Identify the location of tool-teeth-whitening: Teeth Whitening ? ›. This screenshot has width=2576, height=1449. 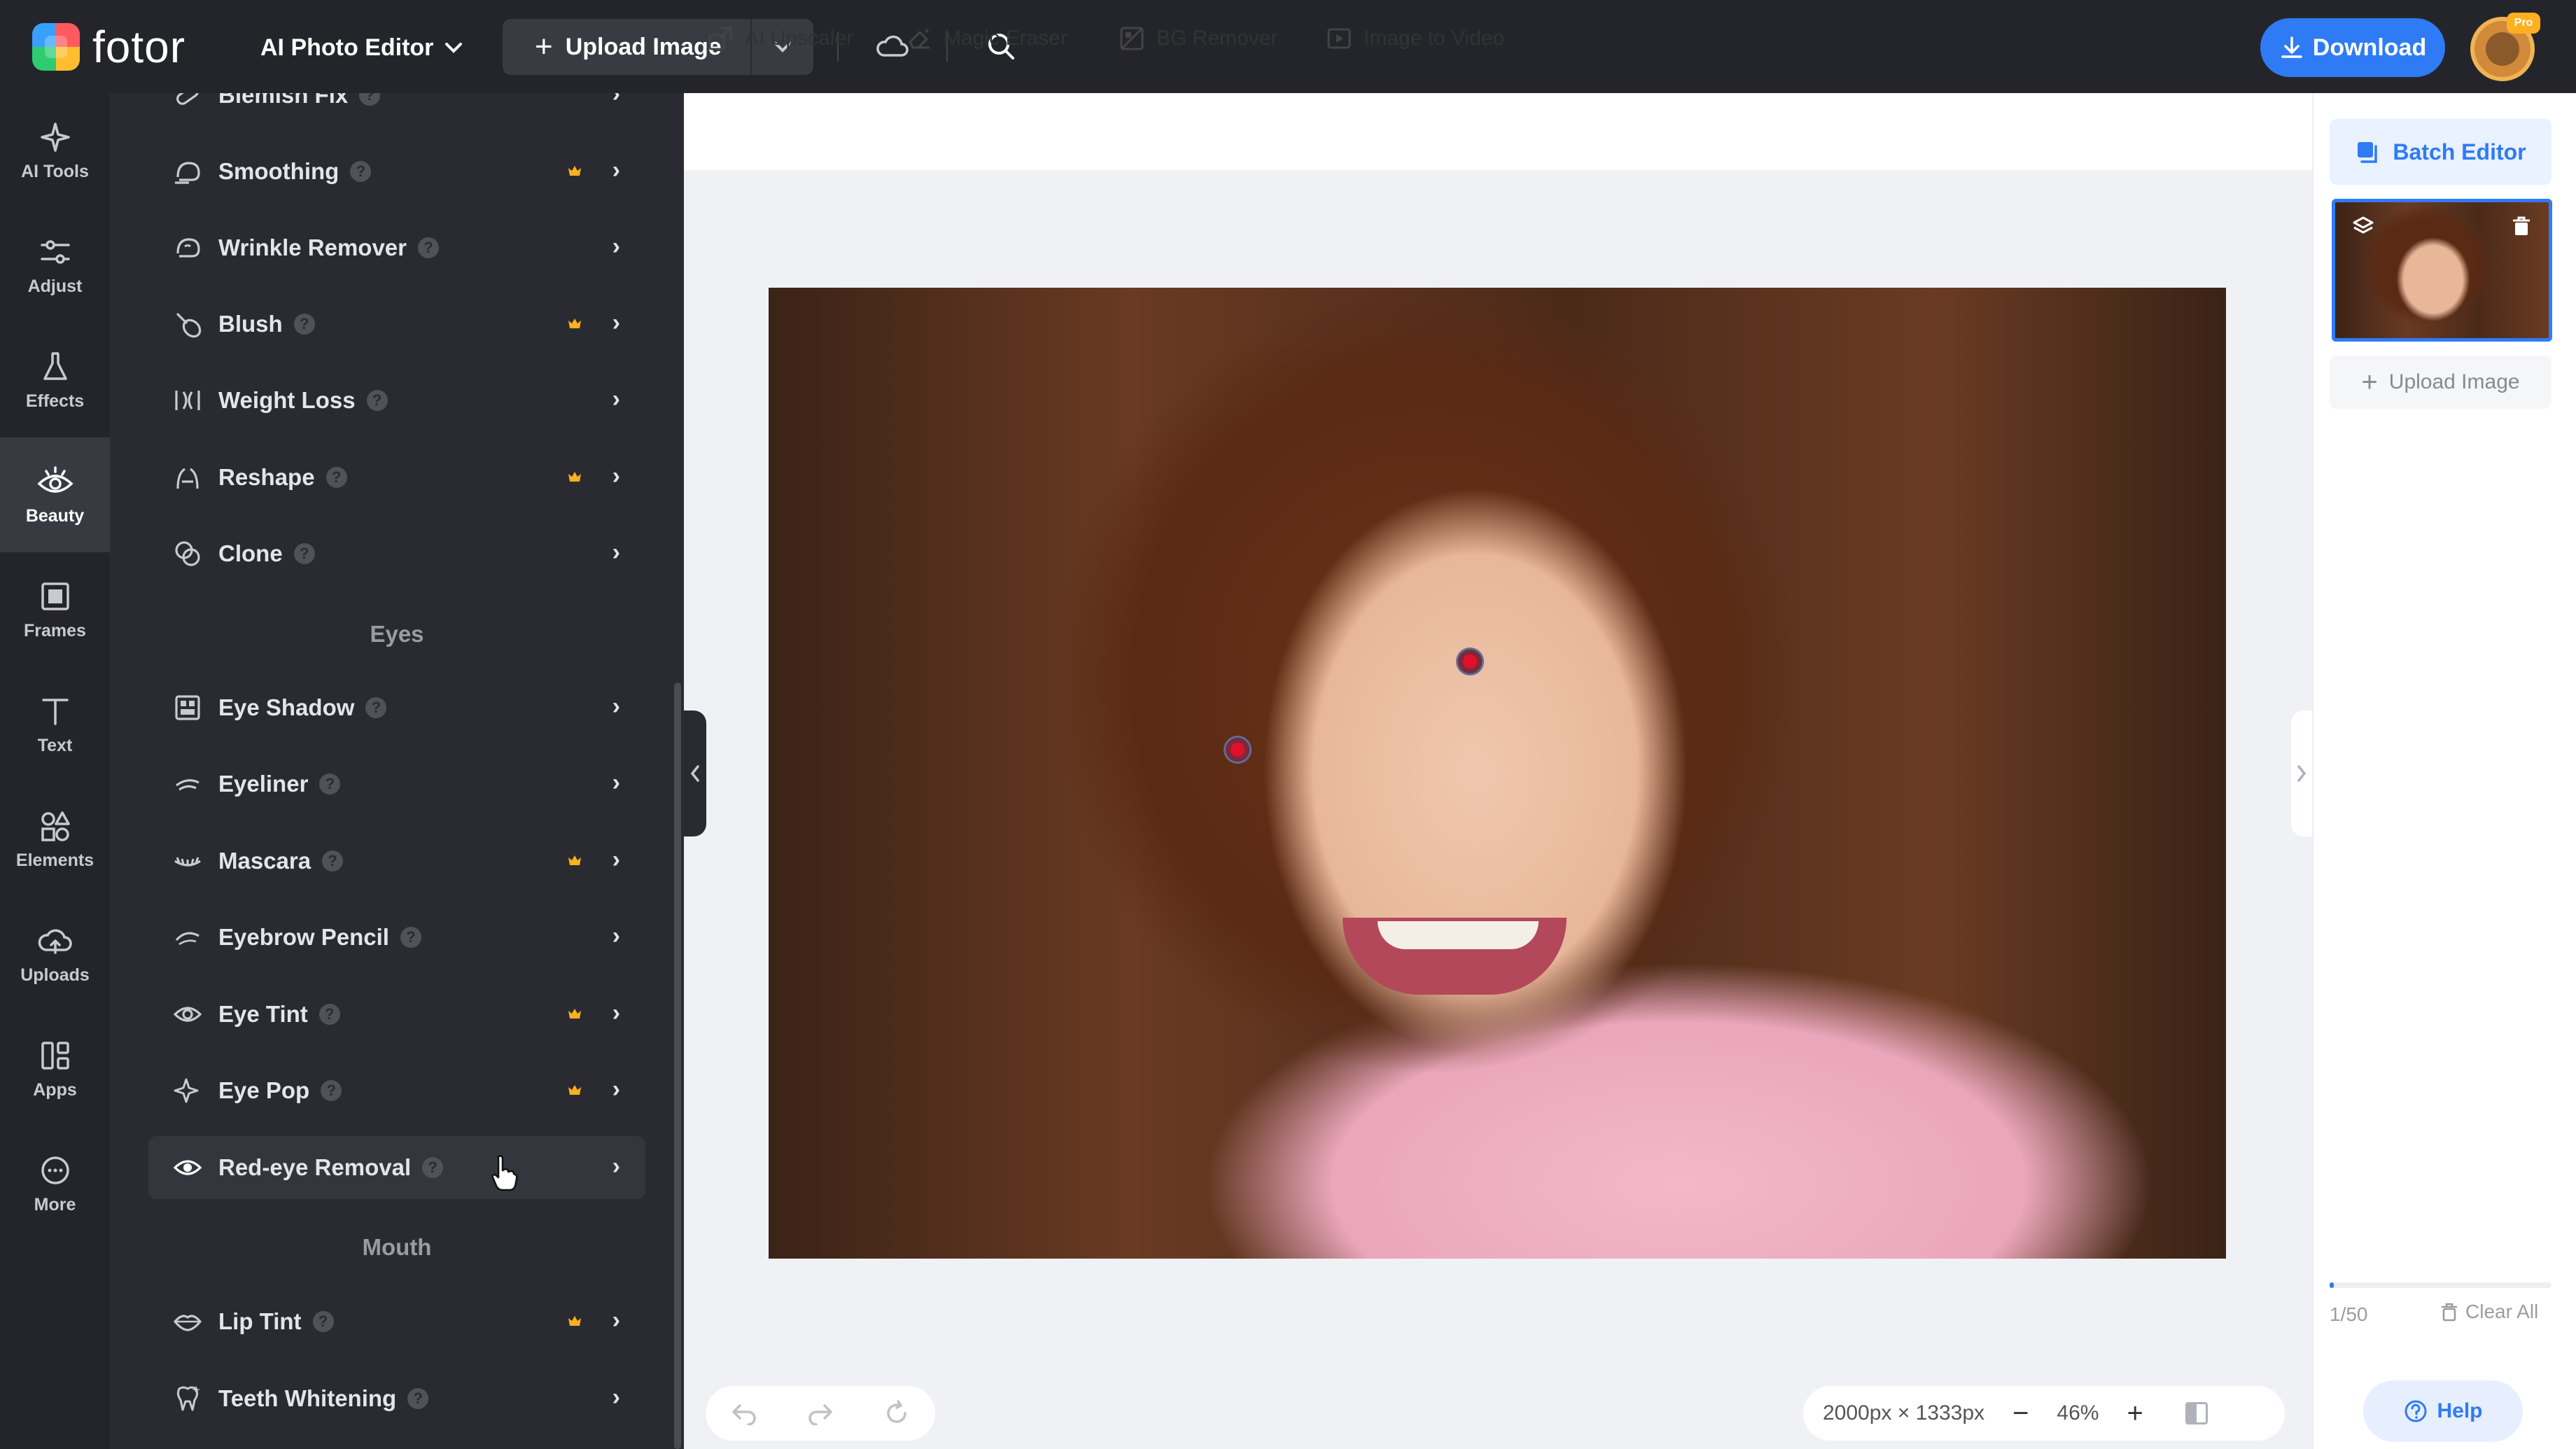
(396, 1398).